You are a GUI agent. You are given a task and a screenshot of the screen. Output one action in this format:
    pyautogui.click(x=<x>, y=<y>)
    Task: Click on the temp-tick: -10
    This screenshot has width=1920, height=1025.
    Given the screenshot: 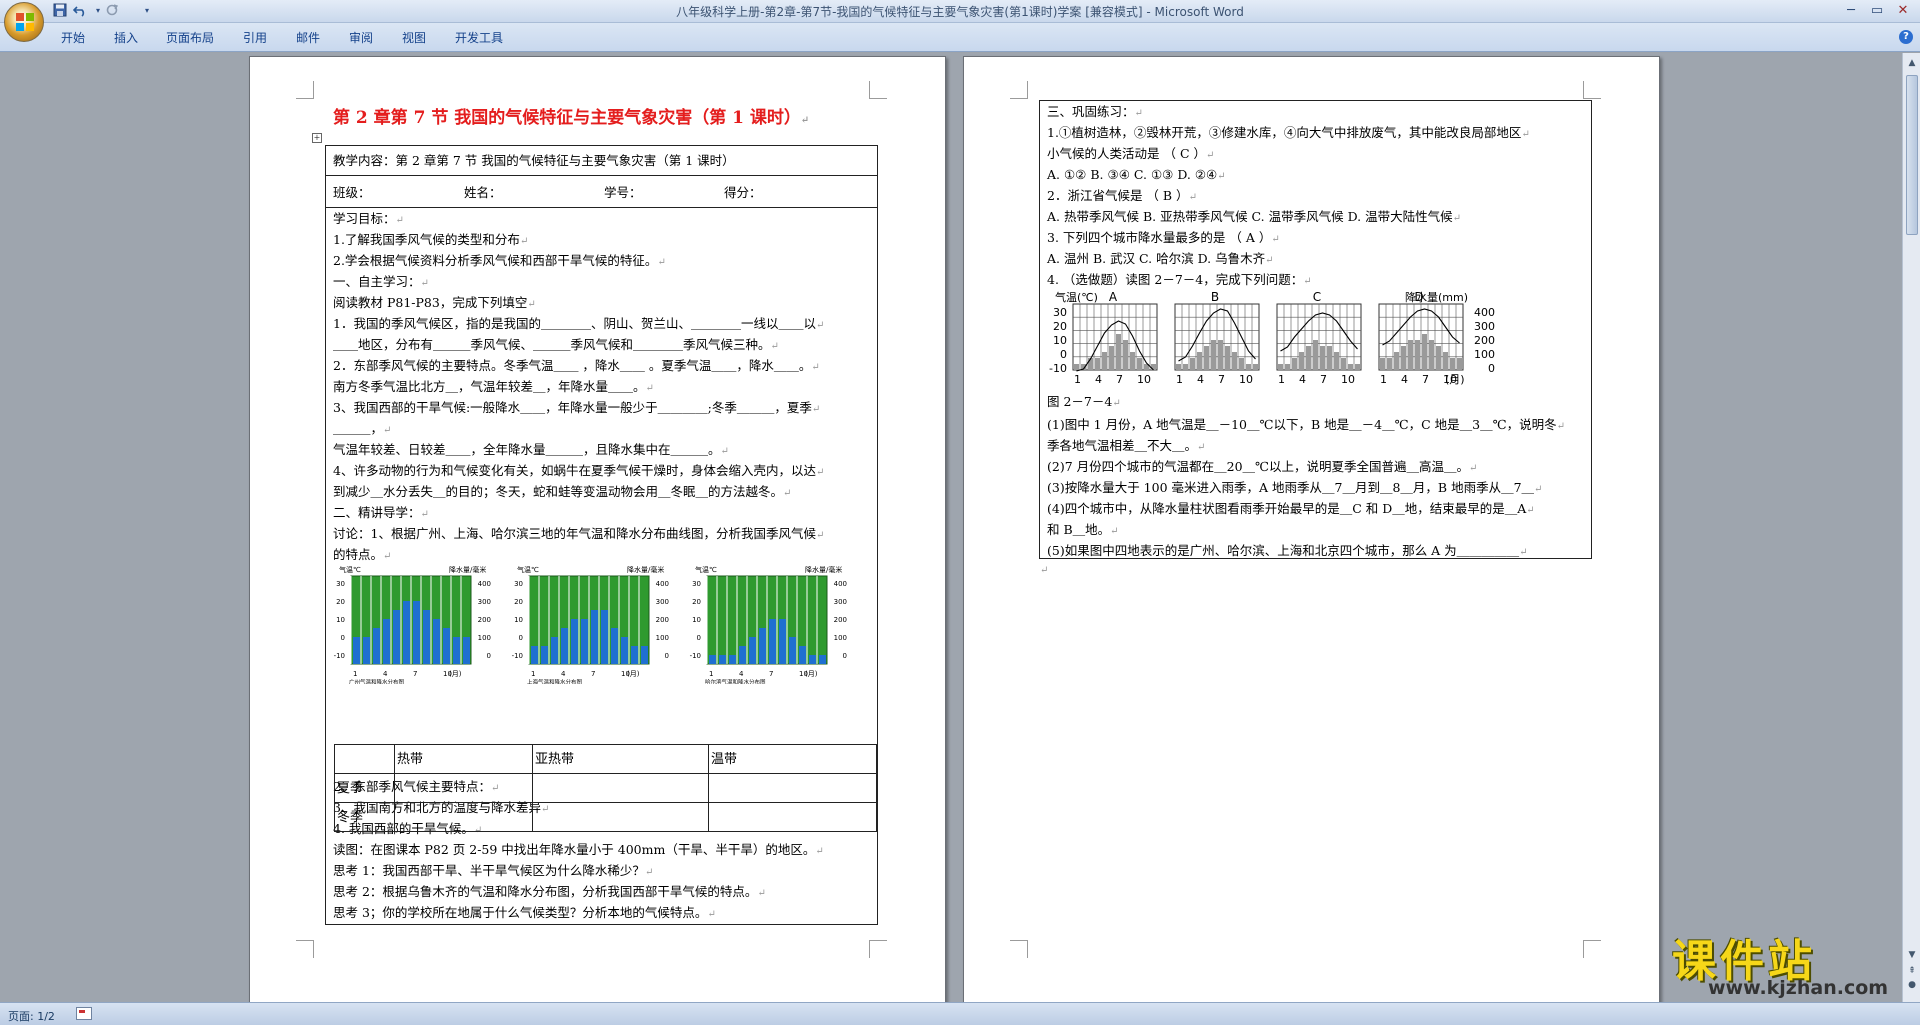 What is the action you would take?
    pyautogui.click(x=695, y=656)
    